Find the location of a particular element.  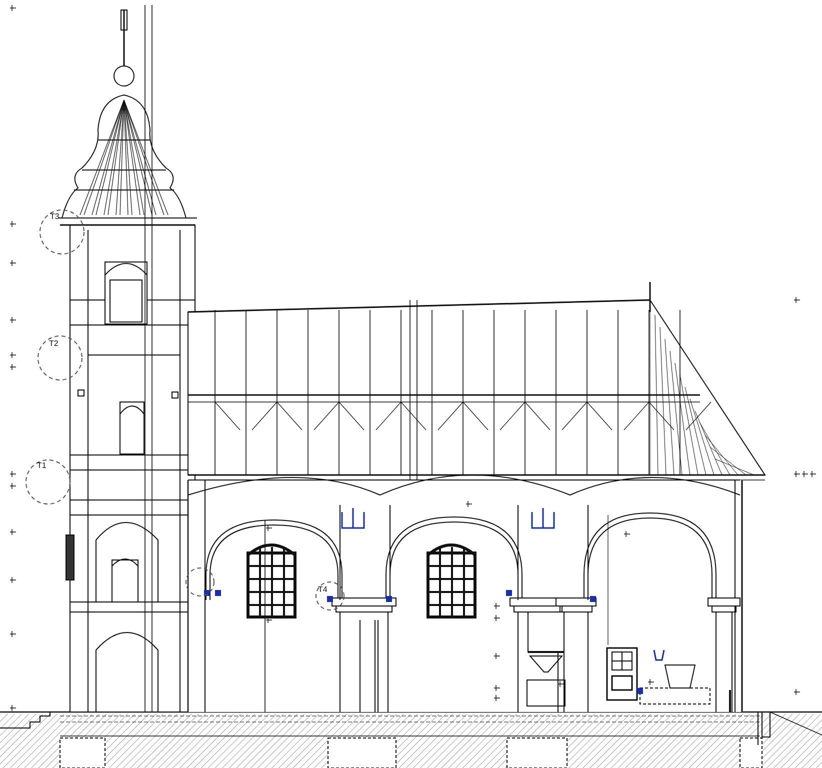

detail-callout-label: T2 is located at coordinates (53, 343).